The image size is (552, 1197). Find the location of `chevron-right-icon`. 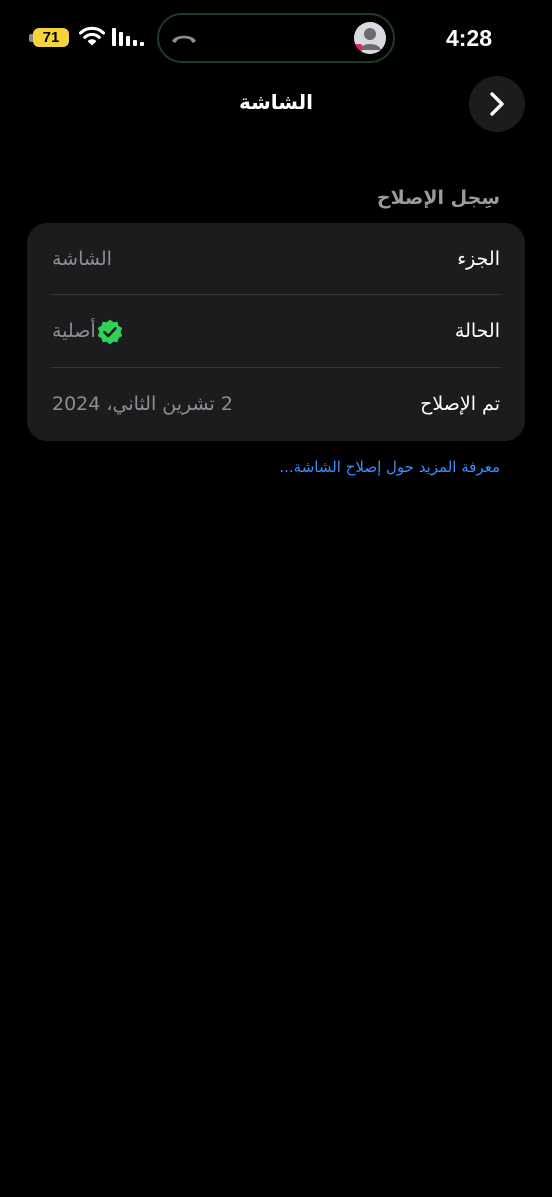

chevron-right-icon is located at coordinates (497, 104).